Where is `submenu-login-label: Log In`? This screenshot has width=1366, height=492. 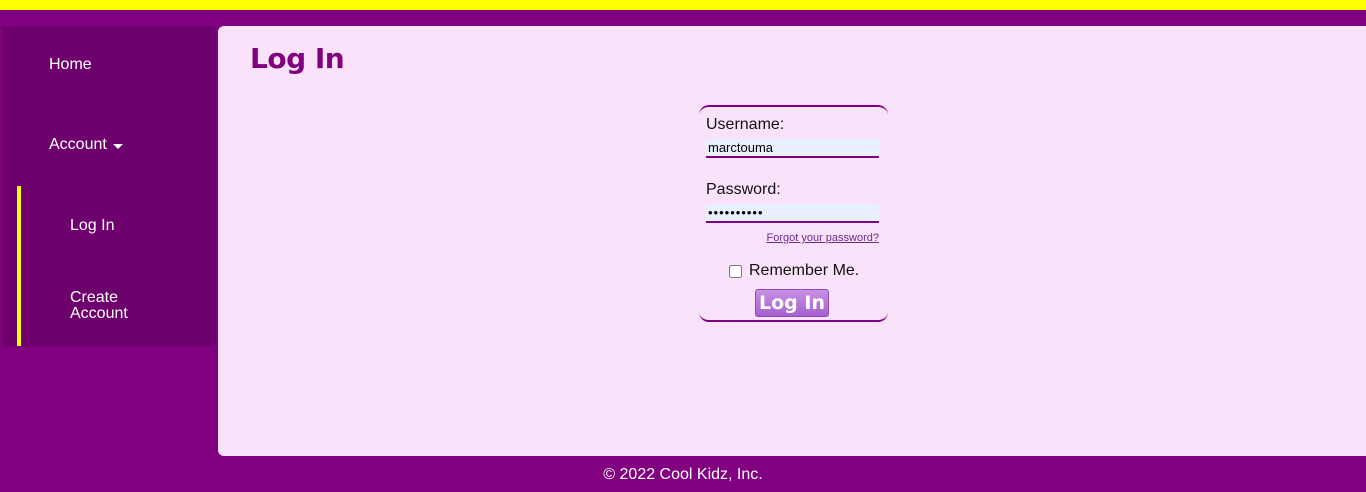
submenu-login-label: Log In is located at coordinates (92, 225).